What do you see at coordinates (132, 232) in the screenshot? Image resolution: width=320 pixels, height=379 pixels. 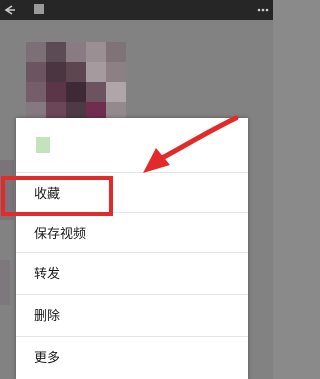 I see `menu-item-save-video: 保存视频` at bounding box center [132, 232].